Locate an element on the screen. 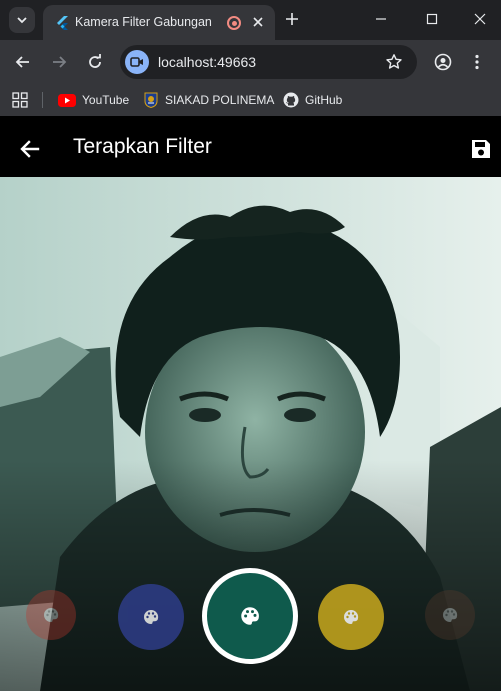 The height and width of the screenshot is (691, 501). maximize-icon is located at coordinates (432, 19).